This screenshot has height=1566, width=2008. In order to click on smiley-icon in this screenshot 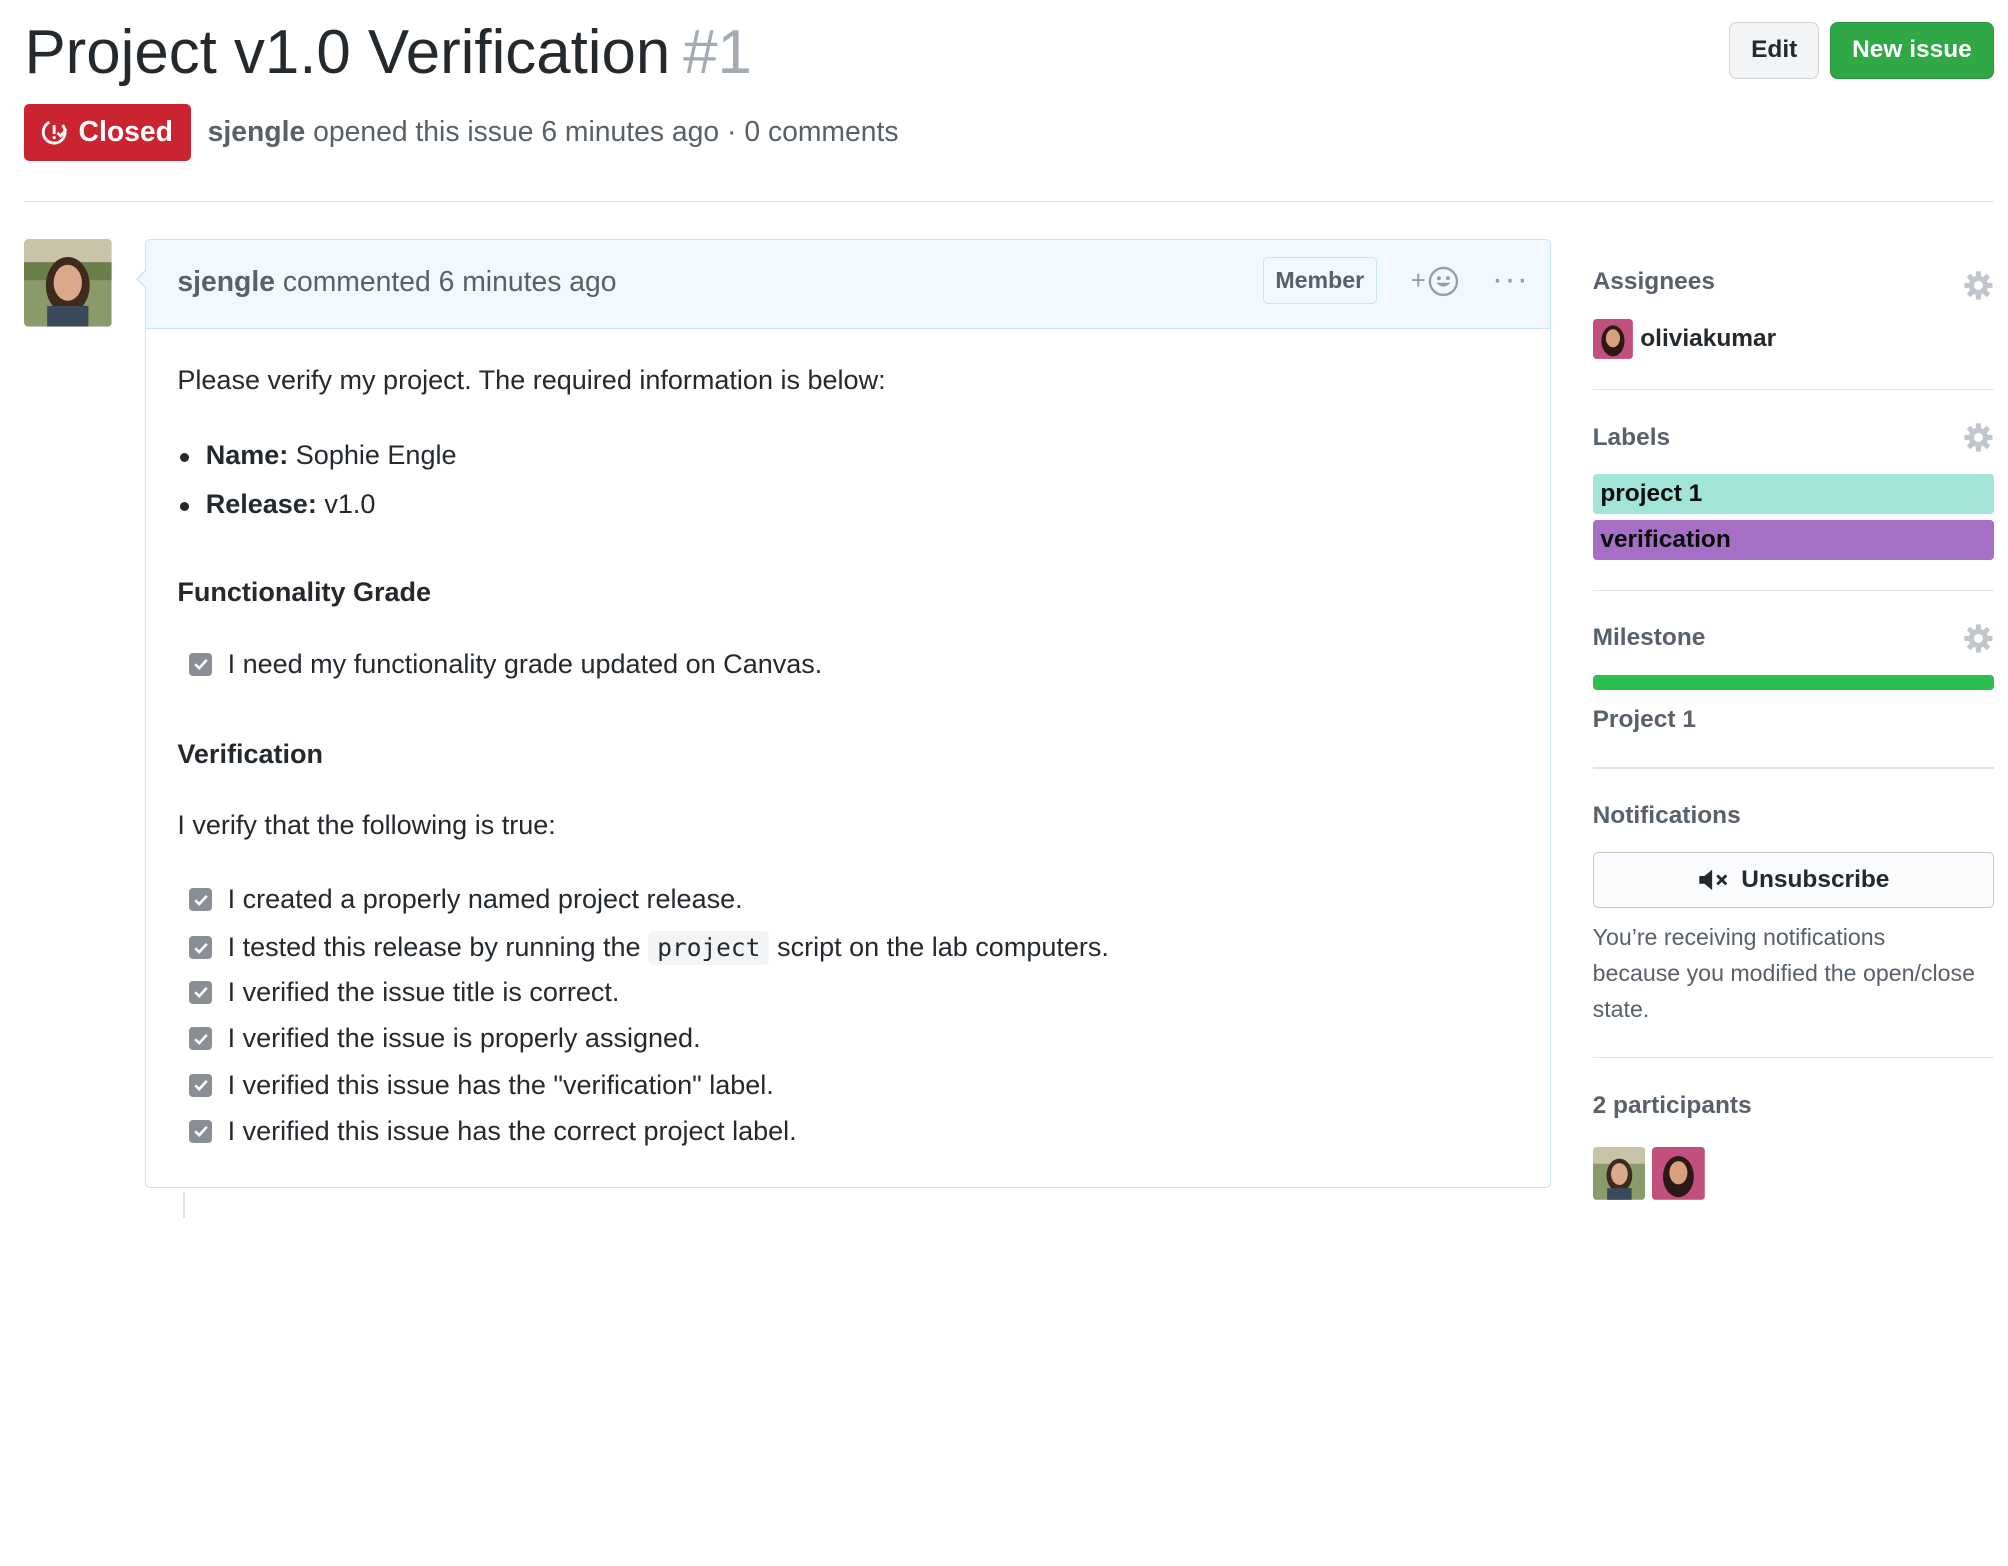, I will do `click(1444, 281)`.